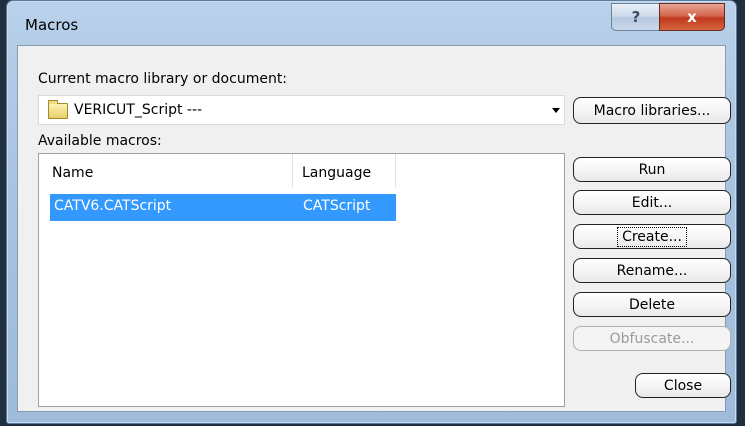 The image size is (745, 426). I want to click on delete-button-label: Delete, so click(652, 304).